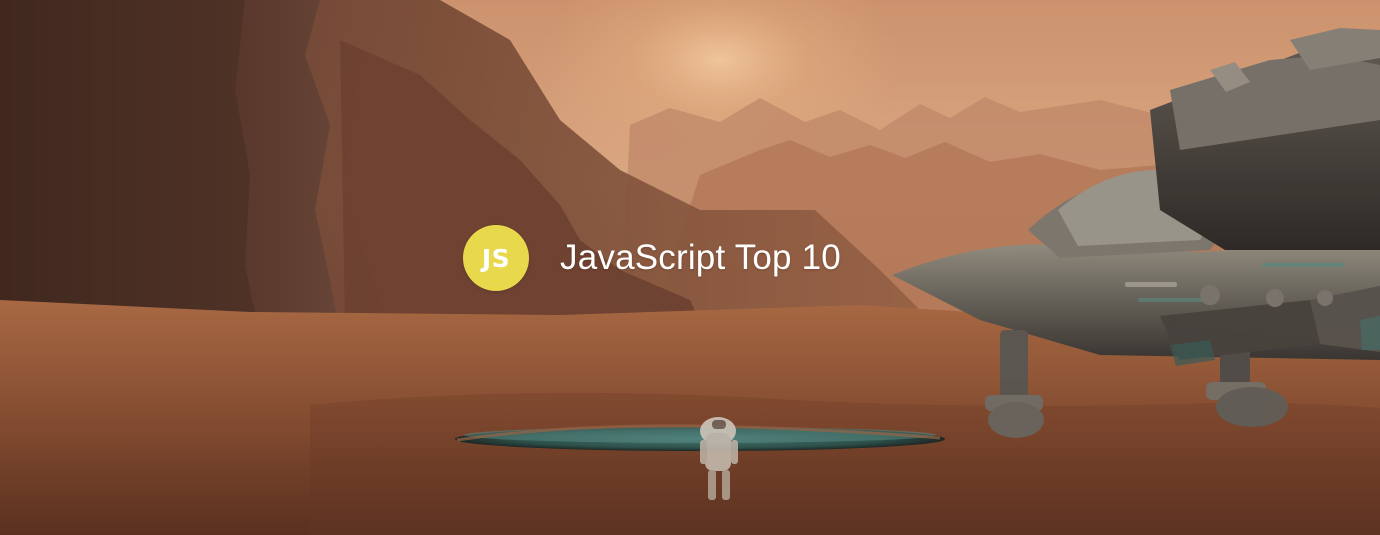  What do you see at coordinates (700, 257) in the screenshot?
I see `hero-title: JavaScript Top 10` at bounding box center [700, 257].